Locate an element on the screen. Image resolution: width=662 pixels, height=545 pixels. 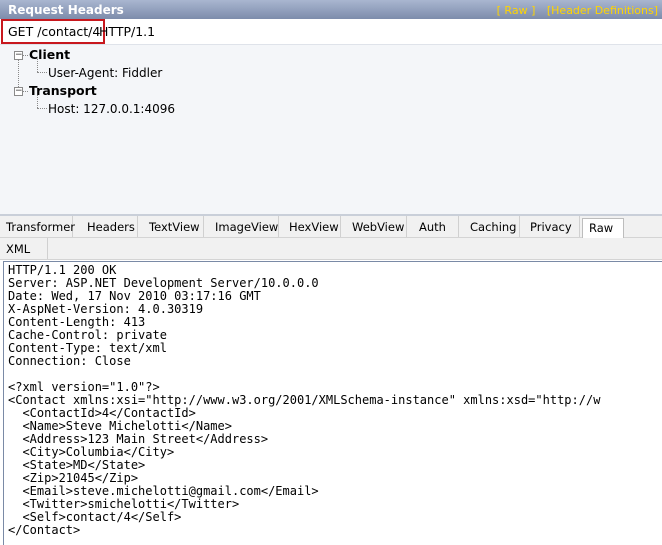
tab-headers: Headers is located at coordinates (105, 226).